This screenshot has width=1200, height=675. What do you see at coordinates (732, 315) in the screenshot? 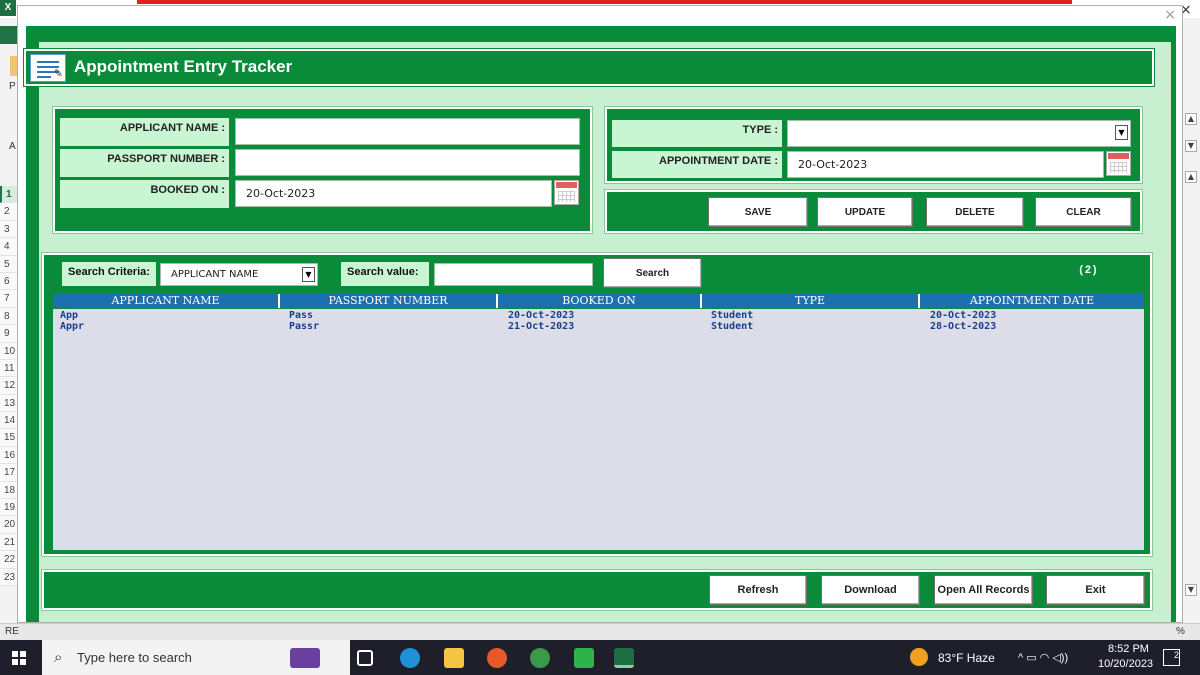
I see `cell-type: Student` at bounding box center [732, 315].